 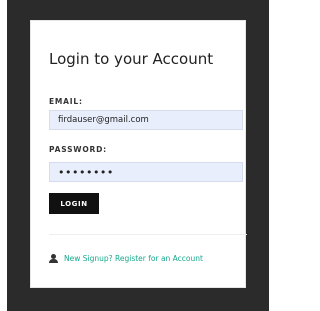 I want to click on register-link: New Signup? Register for an Account, so click(x=126, y=258).